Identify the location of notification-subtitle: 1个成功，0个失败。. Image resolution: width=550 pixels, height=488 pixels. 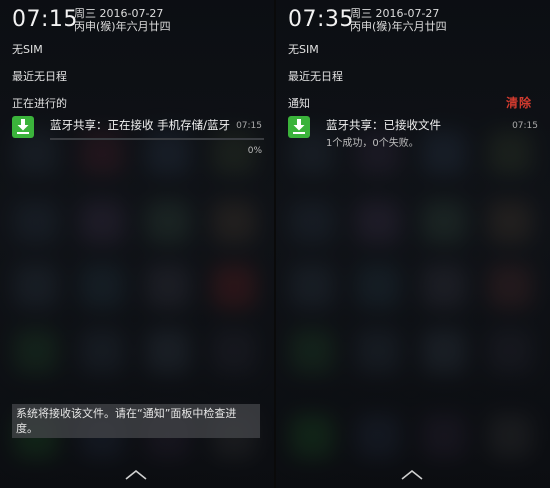
(372, 143).